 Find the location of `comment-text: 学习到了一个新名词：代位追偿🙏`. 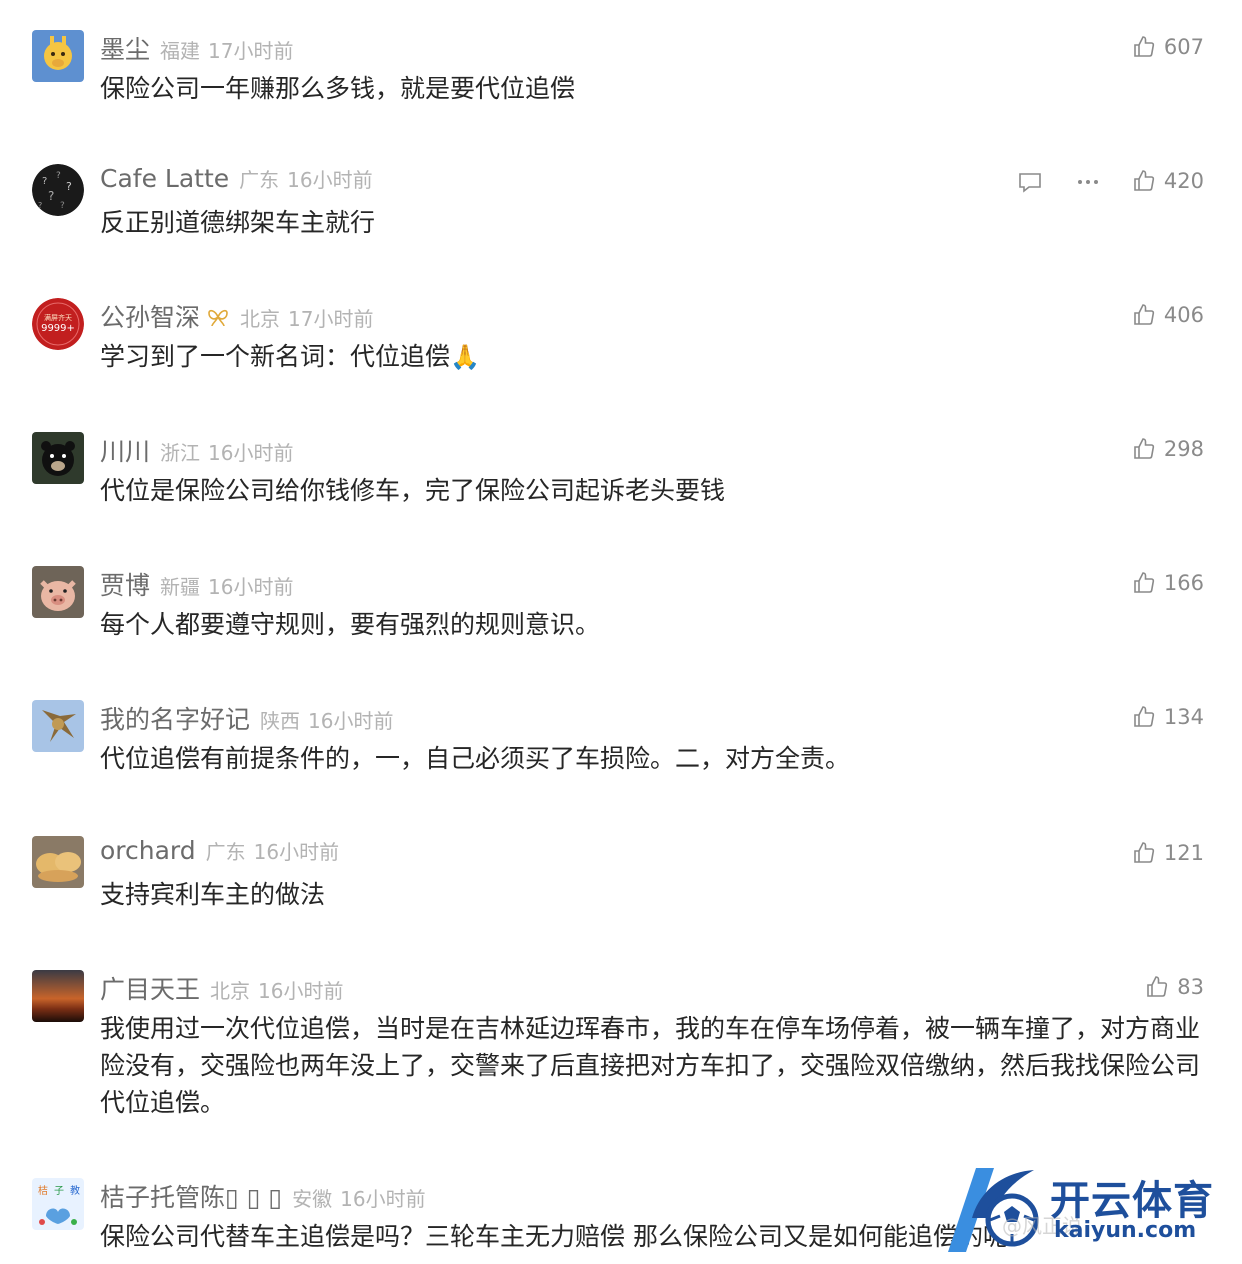

comment-text: 学习到了一个新名词：代位追偿🙏 is located at coordinates (650, 357).